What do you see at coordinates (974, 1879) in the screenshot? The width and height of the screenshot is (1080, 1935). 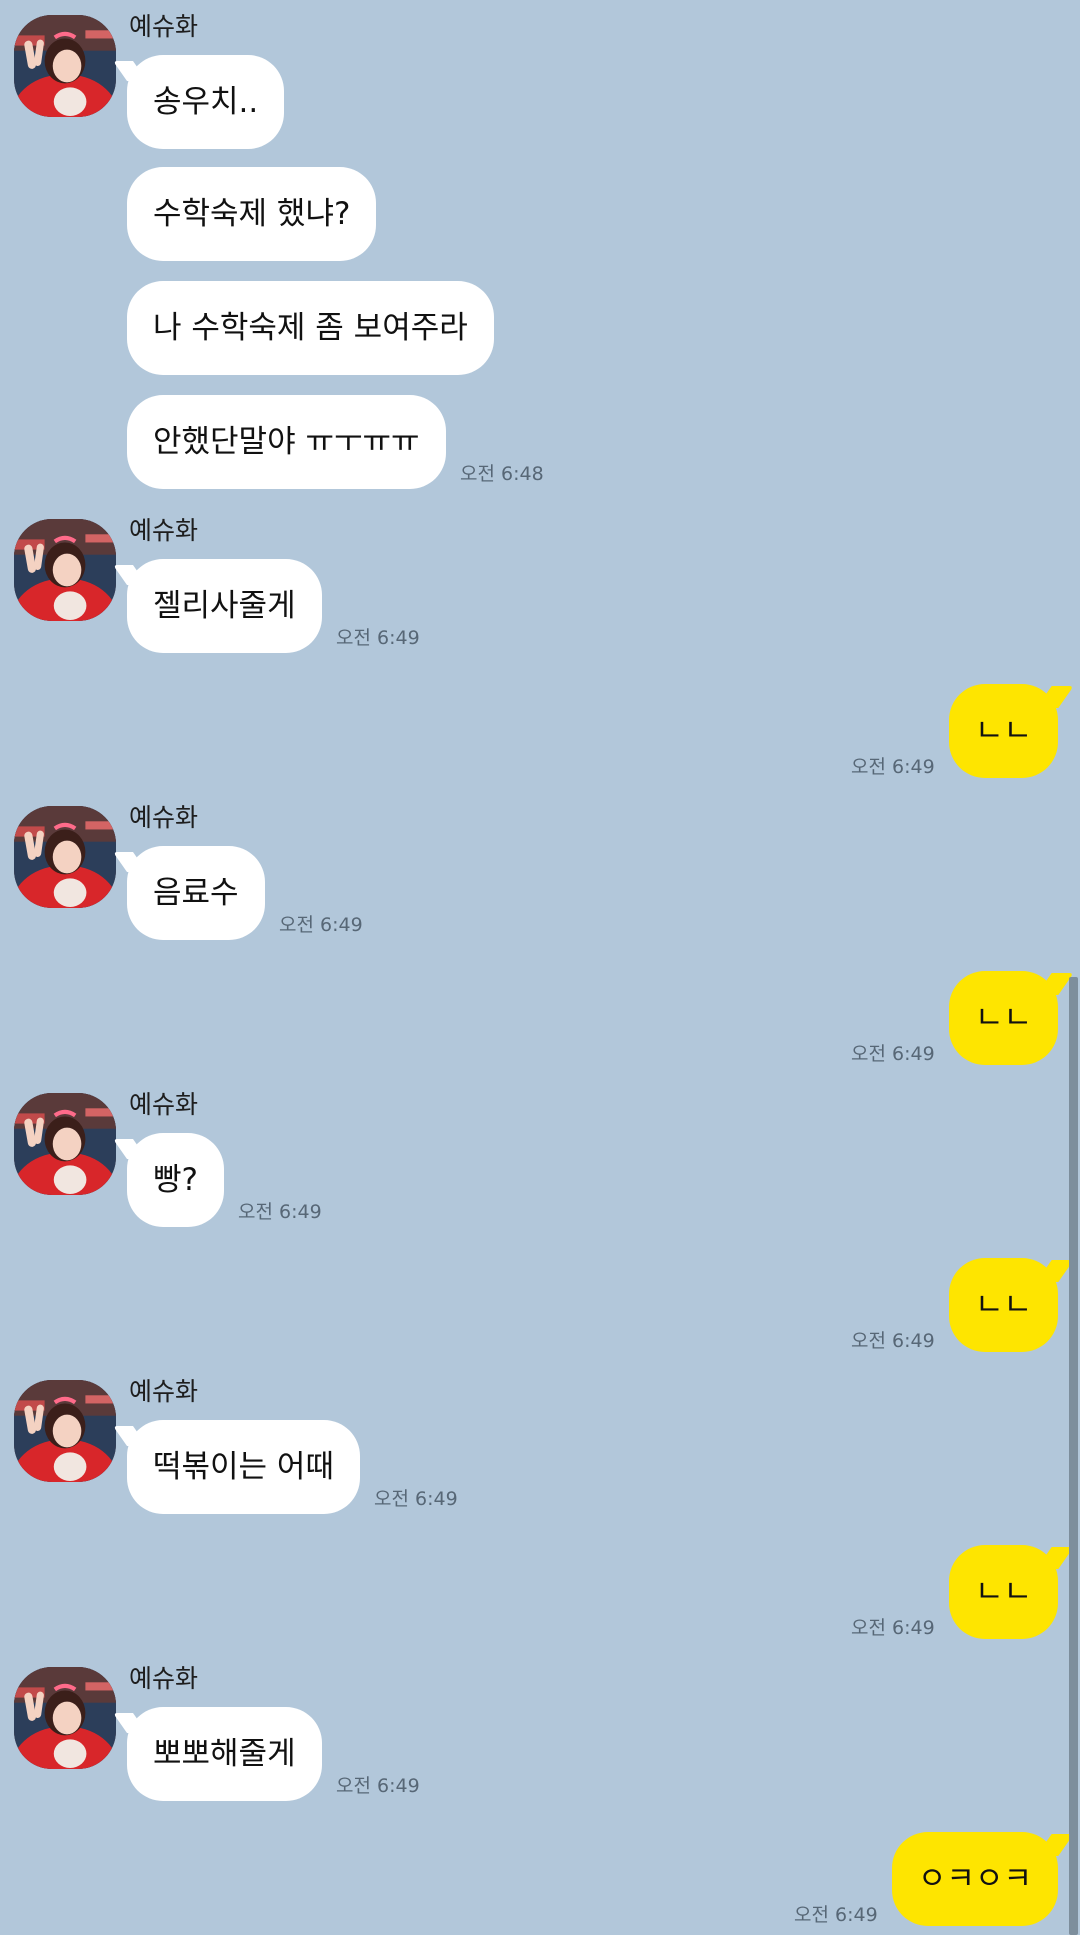 I see `outgoing-message-bubble: ㅇㅋㅇㅋ` at bounding box center [974, 1879].